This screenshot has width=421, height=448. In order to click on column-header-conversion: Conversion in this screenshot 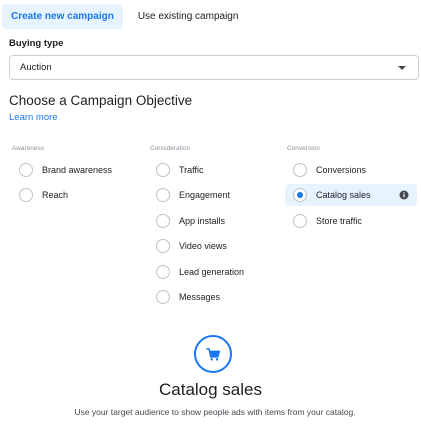, I will do `click(303, 148)`.